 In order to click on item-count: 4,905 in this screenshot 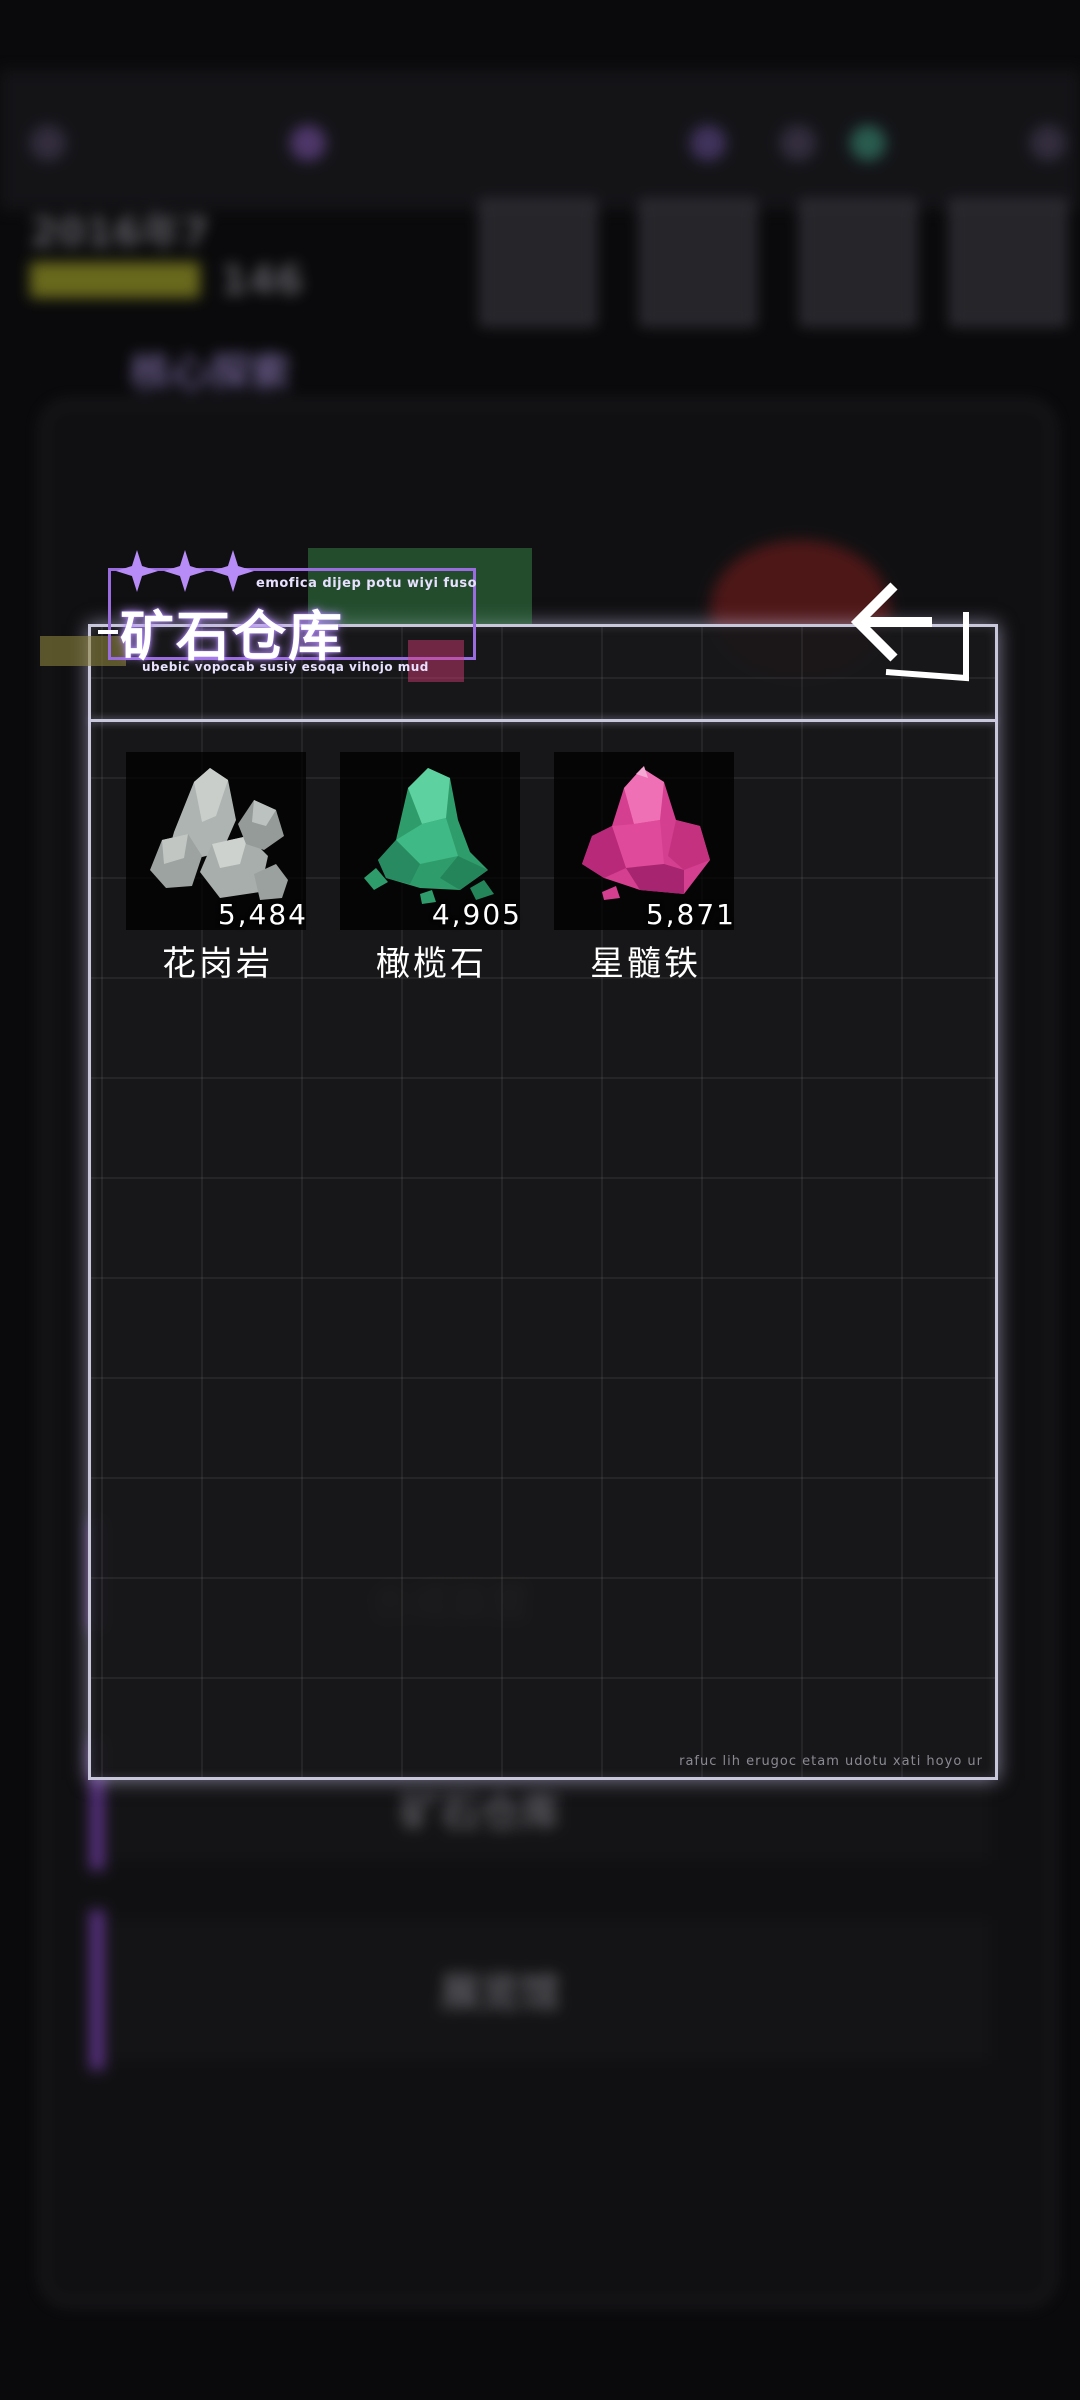, I will do `click(476, 914)`.